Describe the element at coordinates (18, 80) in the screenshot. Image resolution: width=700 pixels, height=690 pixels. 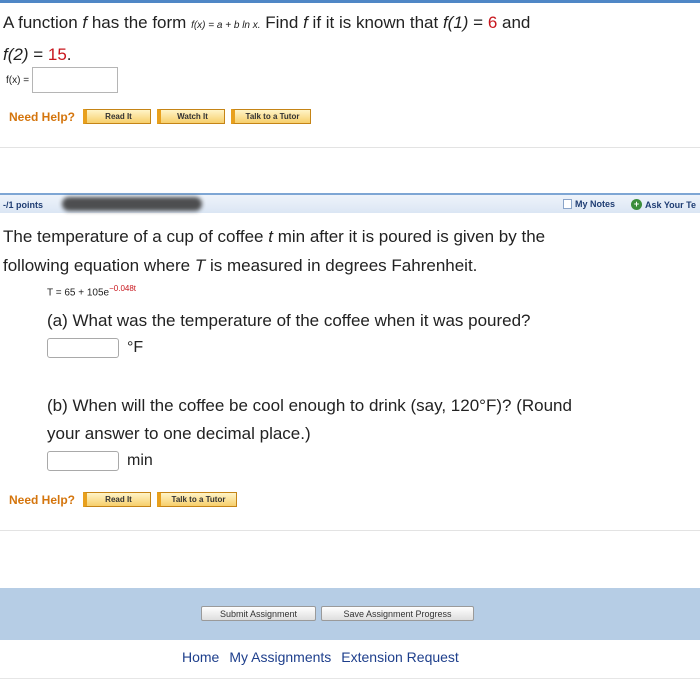
I see `answer-label: f(x) =` at that location.